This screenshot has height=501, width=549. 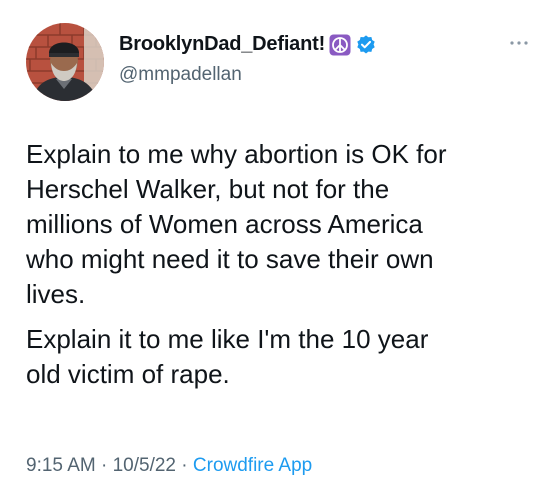 I want to click on tweet-source-link: Crowdfire App, so click(x=252, y=465).